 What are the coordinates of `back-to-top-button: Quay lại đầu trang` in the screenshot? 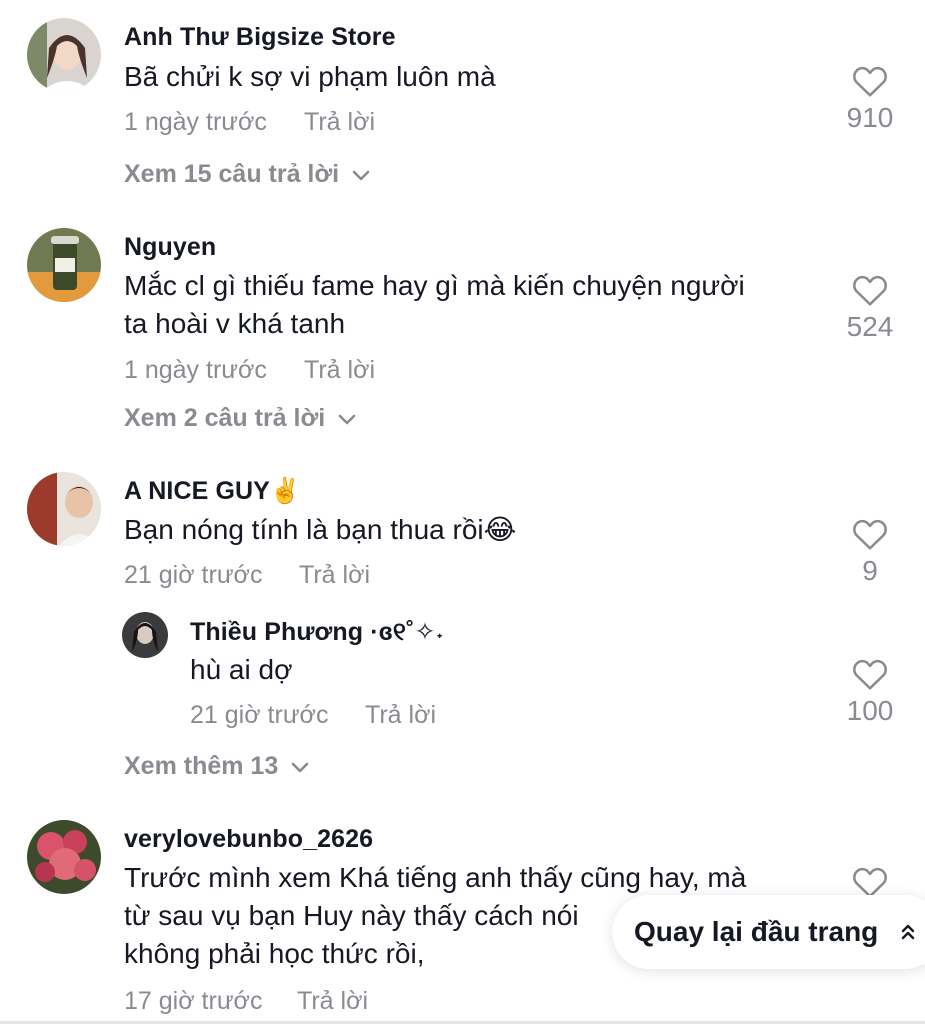 It's located at (768, 932).